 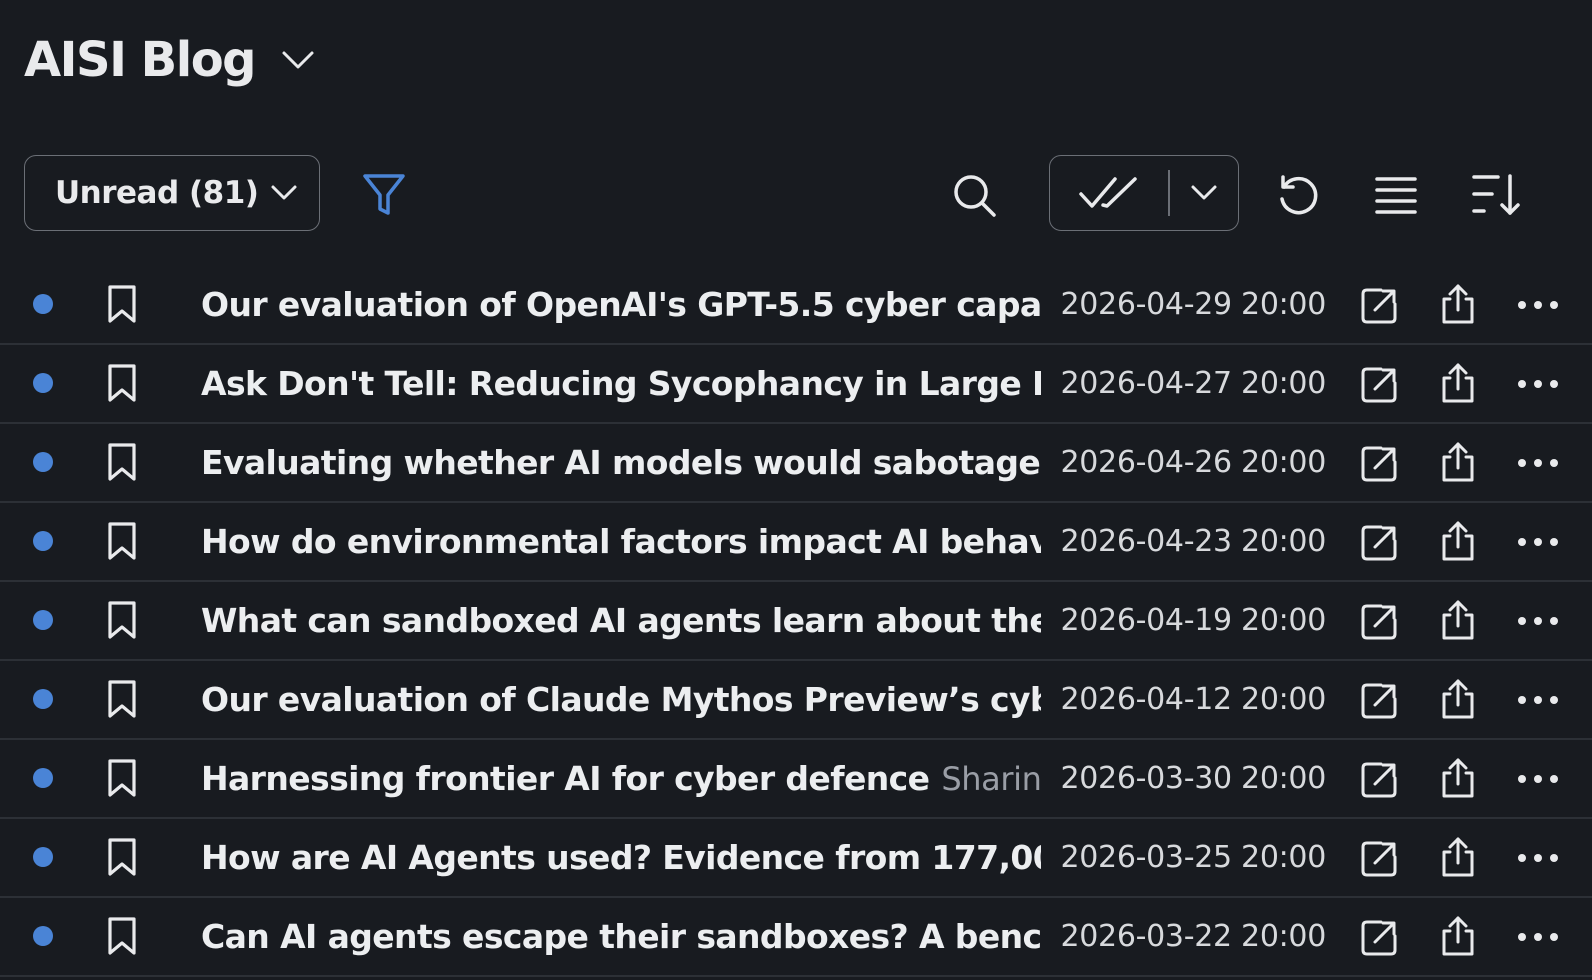 What do you see at coordinates (298, 60) in the screenshot?
I see `feed-switch-chevron-down-icon` at bounding box center [298, 60].